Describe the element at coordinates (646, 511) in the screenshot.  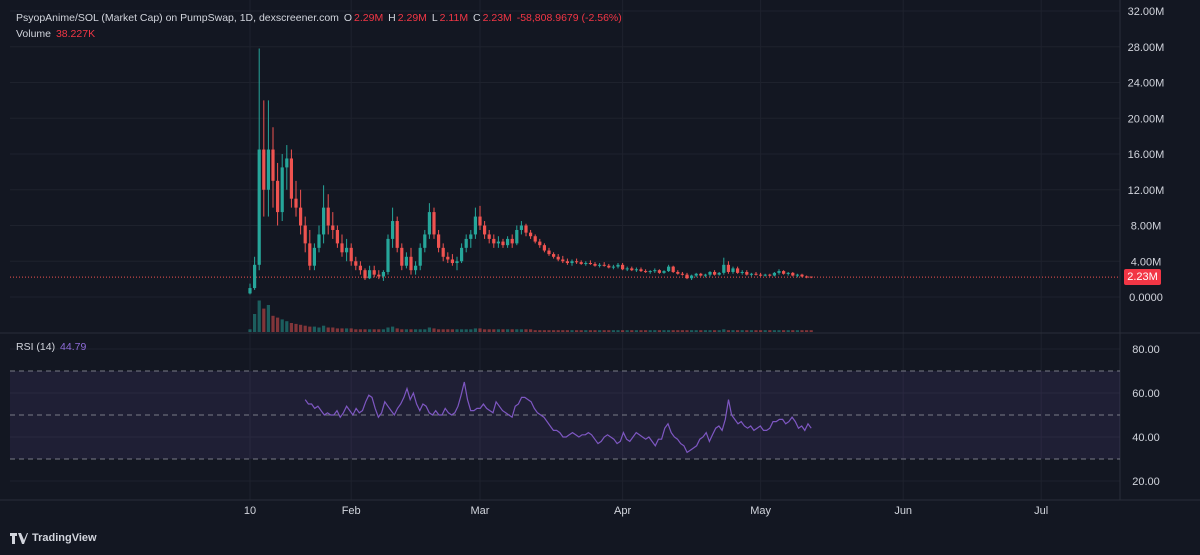
I see `time-axis: 10 Feb Mar Apr May Jun Jul` at that location.